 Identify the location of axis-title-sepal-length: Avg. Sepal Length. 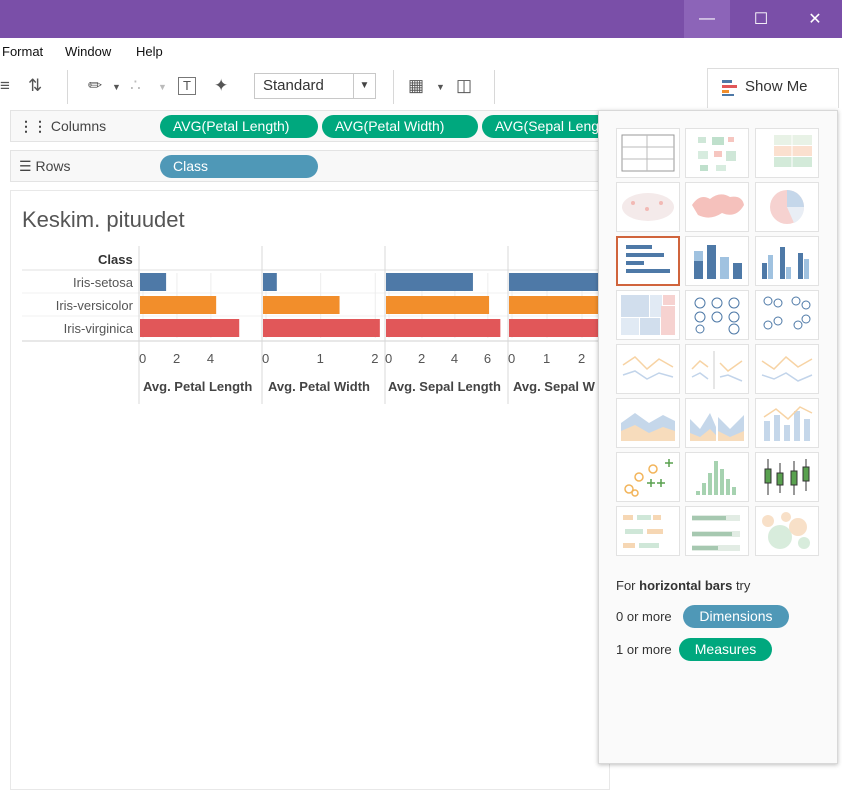
(444, 386).